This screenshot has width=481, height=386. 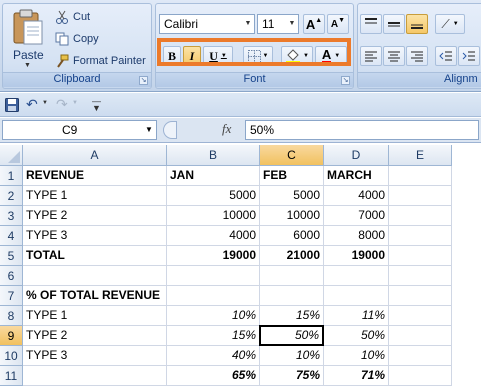 I want to click on fill-color-button: ▼, so click(x=297, y=56).